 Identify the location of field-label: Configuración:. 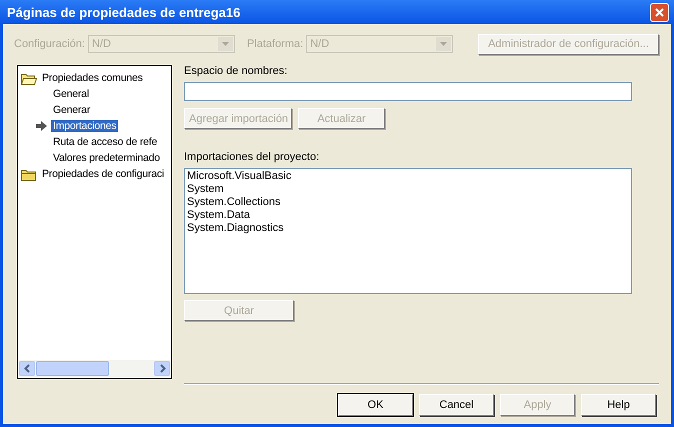
(49, 44).